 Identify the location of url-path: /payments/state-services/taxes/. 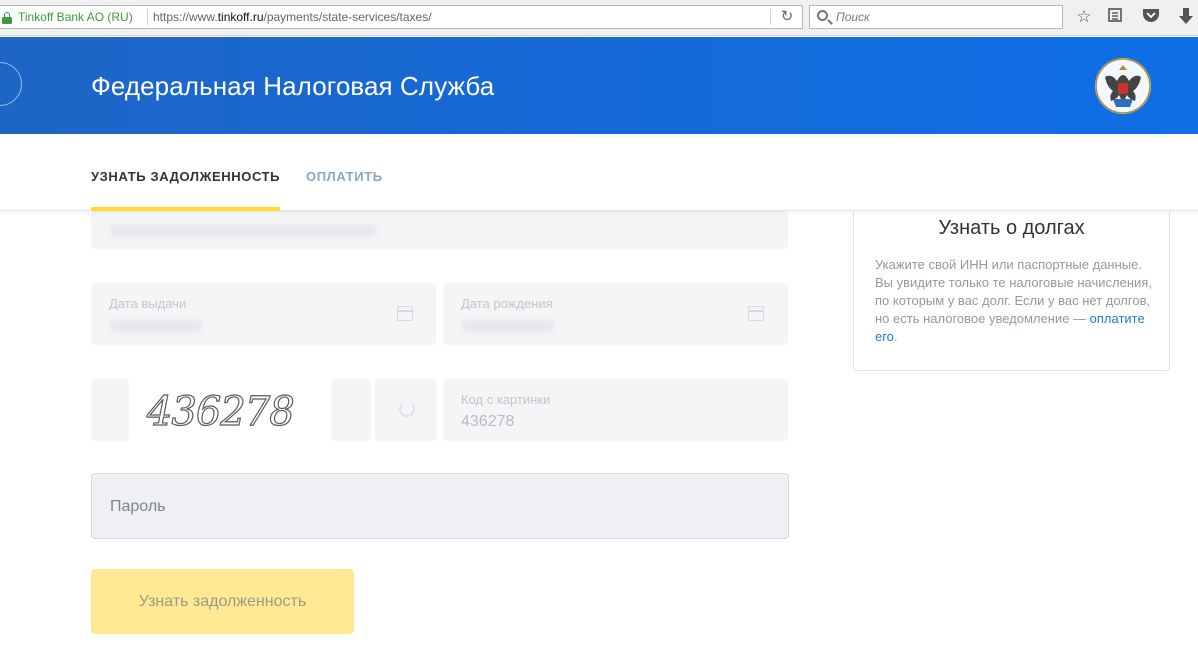
(347, 17).